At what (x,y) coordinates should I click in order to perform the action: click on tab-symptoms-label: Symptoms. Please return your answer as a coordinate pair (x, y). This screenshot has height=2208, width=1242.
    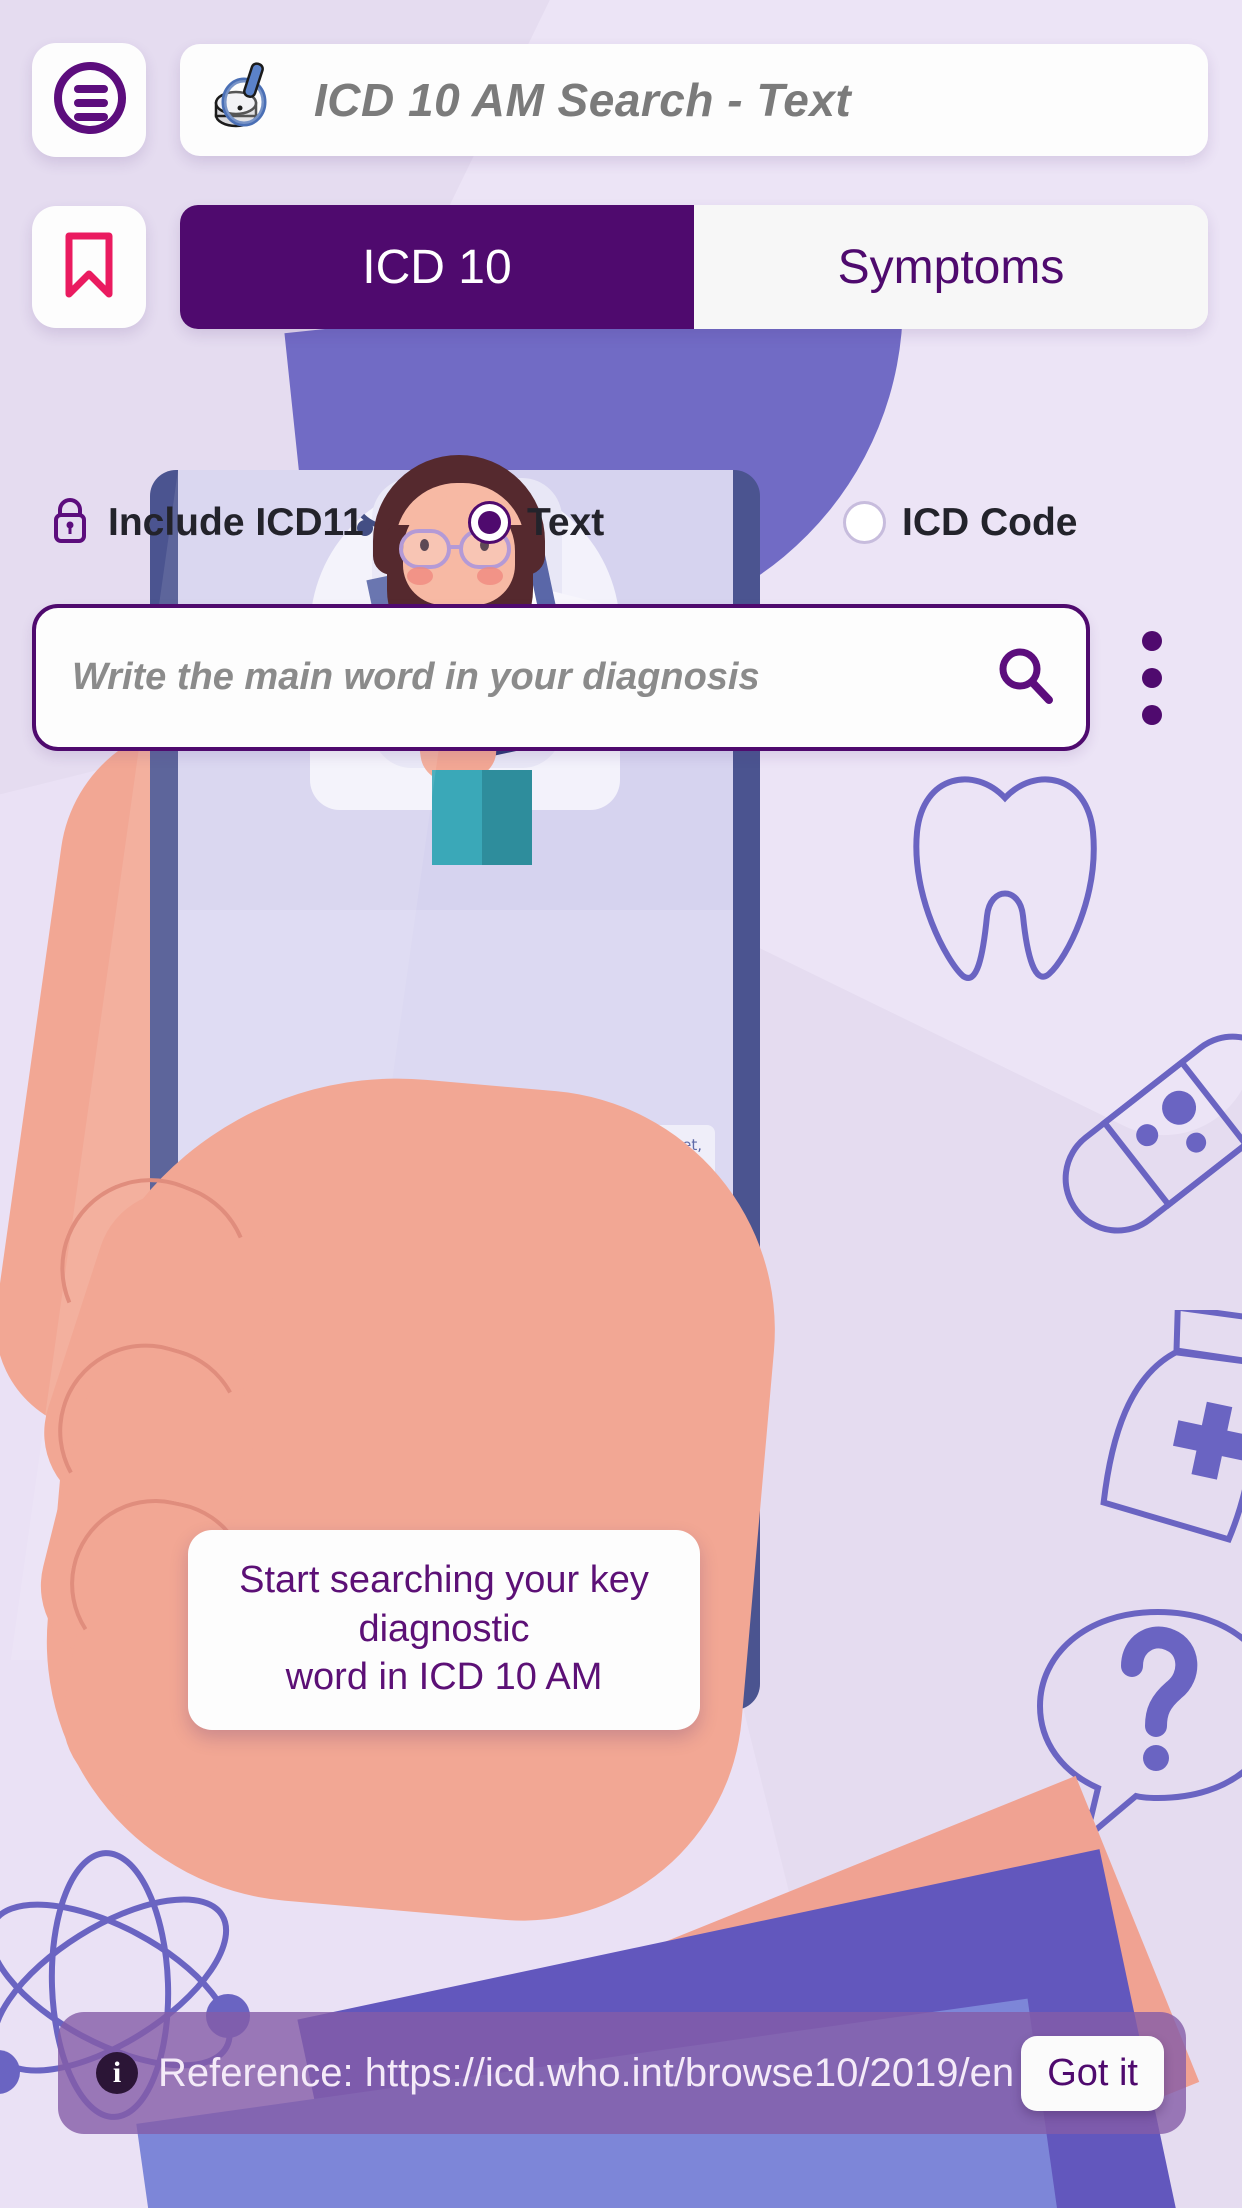
    Looking at the image, I should click on (951, 267).